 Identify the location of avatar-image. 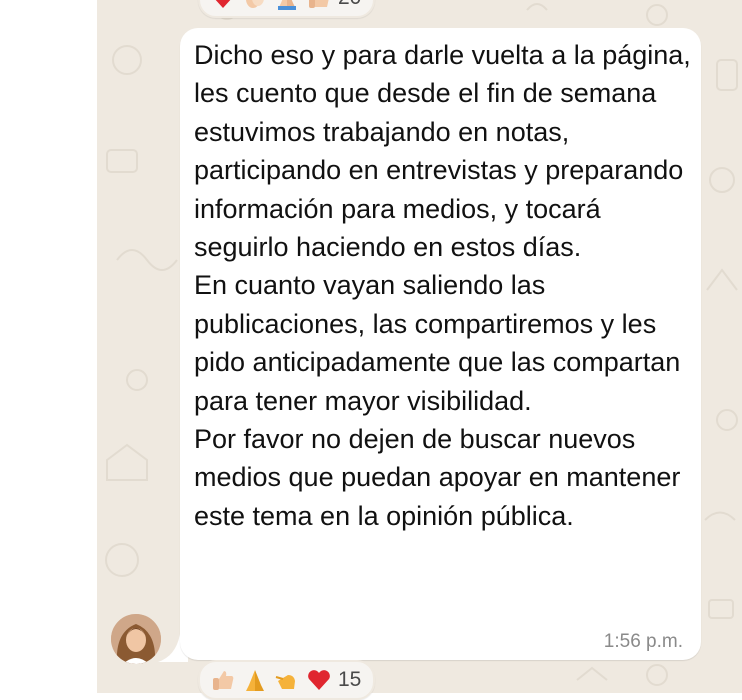
(136, 639).